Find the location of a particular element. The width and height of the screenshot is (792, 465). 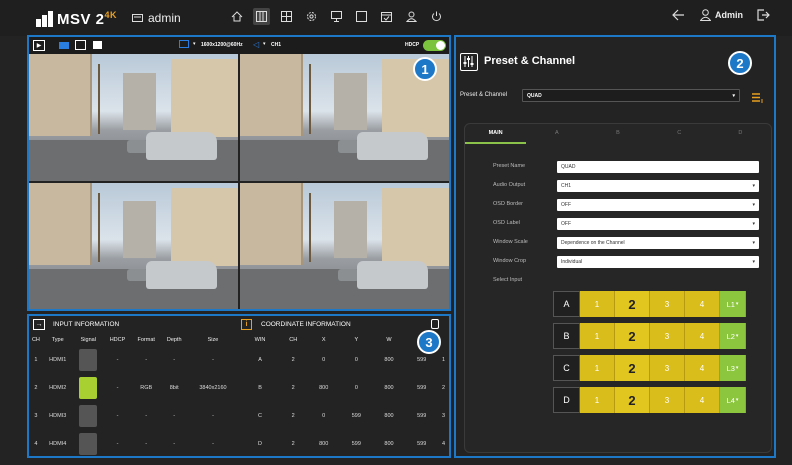

audio-output-select: CH1 ▾ is located at coordinates (658, 186).